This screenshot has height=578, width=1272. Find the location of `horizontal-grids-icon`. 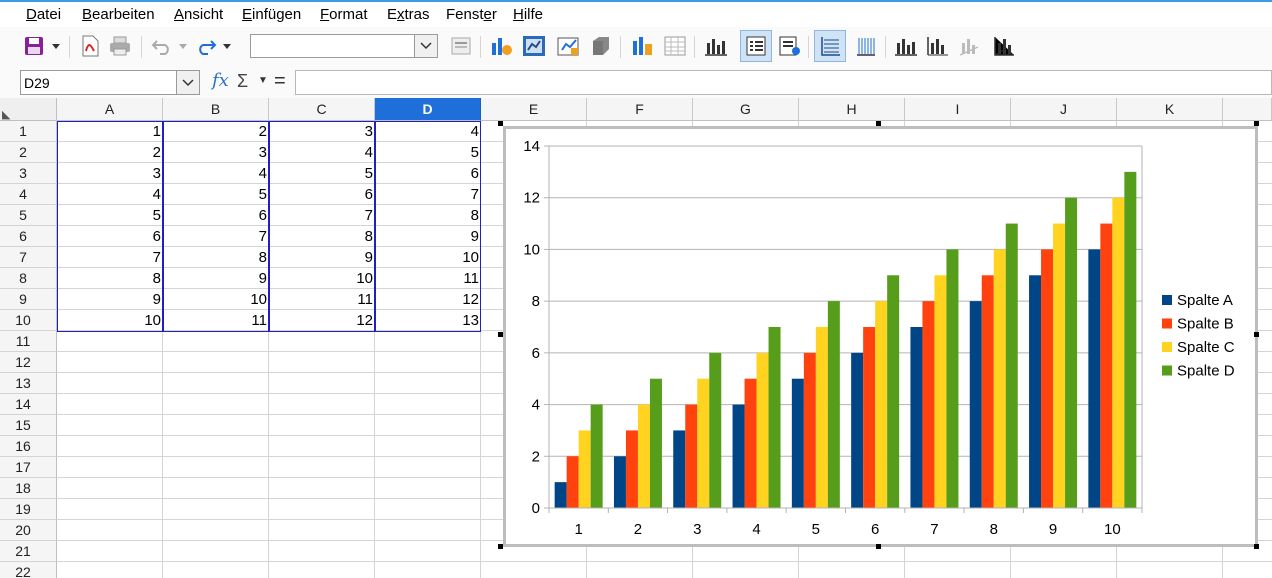

horizontal-grids-icon is located at coordinates (830, 46).